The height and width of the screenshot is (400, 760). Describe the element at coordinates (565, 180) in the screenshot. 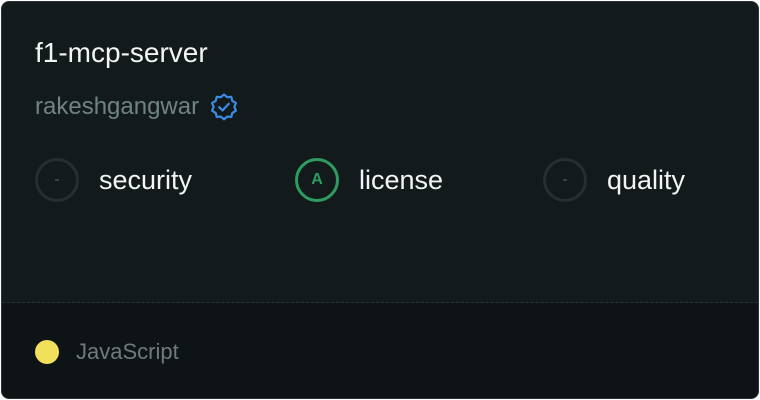

I see `quality-grade-ring: -` at that location.